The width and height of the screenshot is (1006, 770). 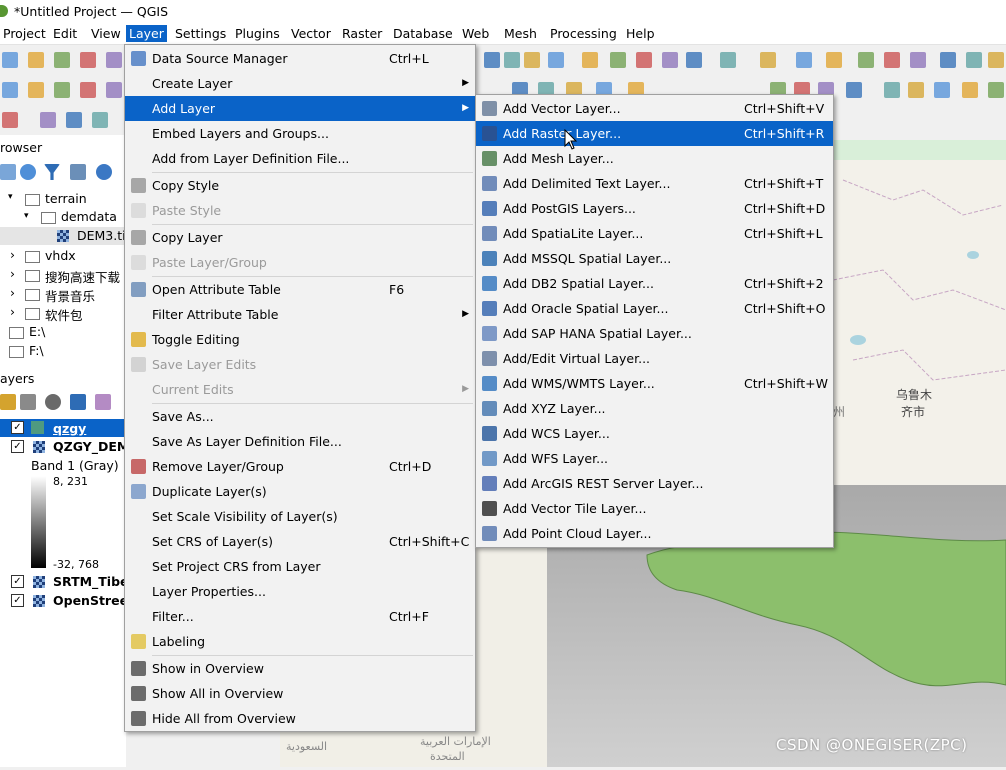 What do you see at coordinates (17, 600) in the screenshot?
I see `layer-checkbox-osm: ✓` at bounding box center [17, 600].